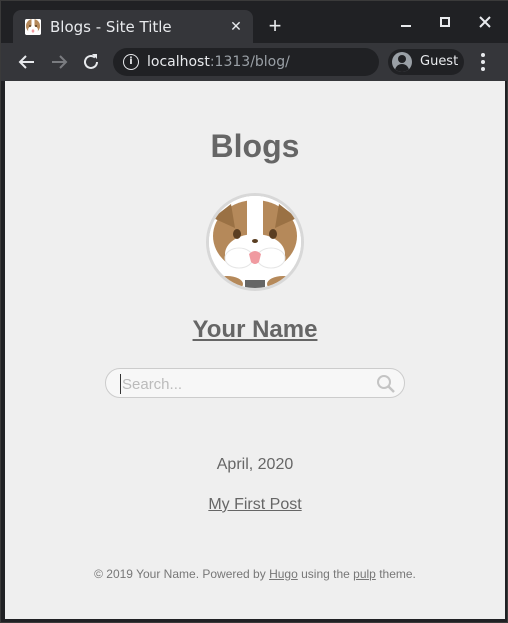 The height and width of the screenshot is (623, 508). I want to click on close-window-button, so click(485, 23).